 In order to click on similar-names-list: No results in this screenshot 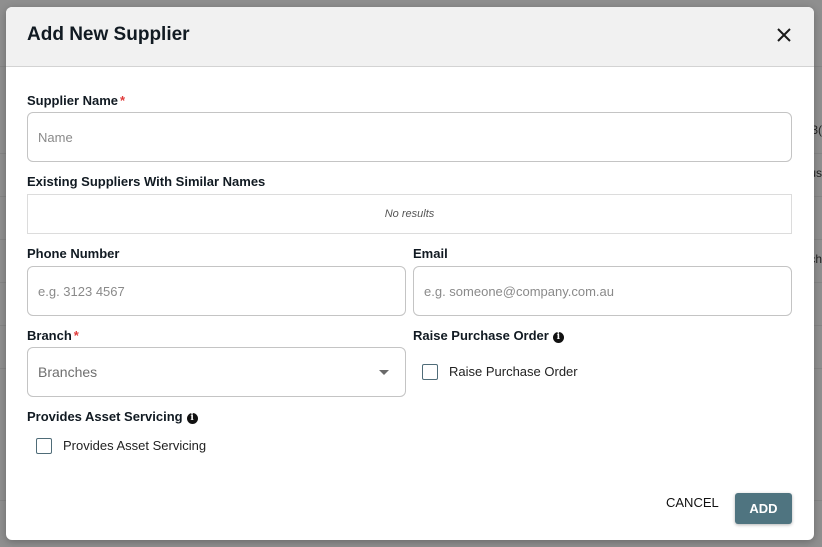, I will do `click(409, 214)`.